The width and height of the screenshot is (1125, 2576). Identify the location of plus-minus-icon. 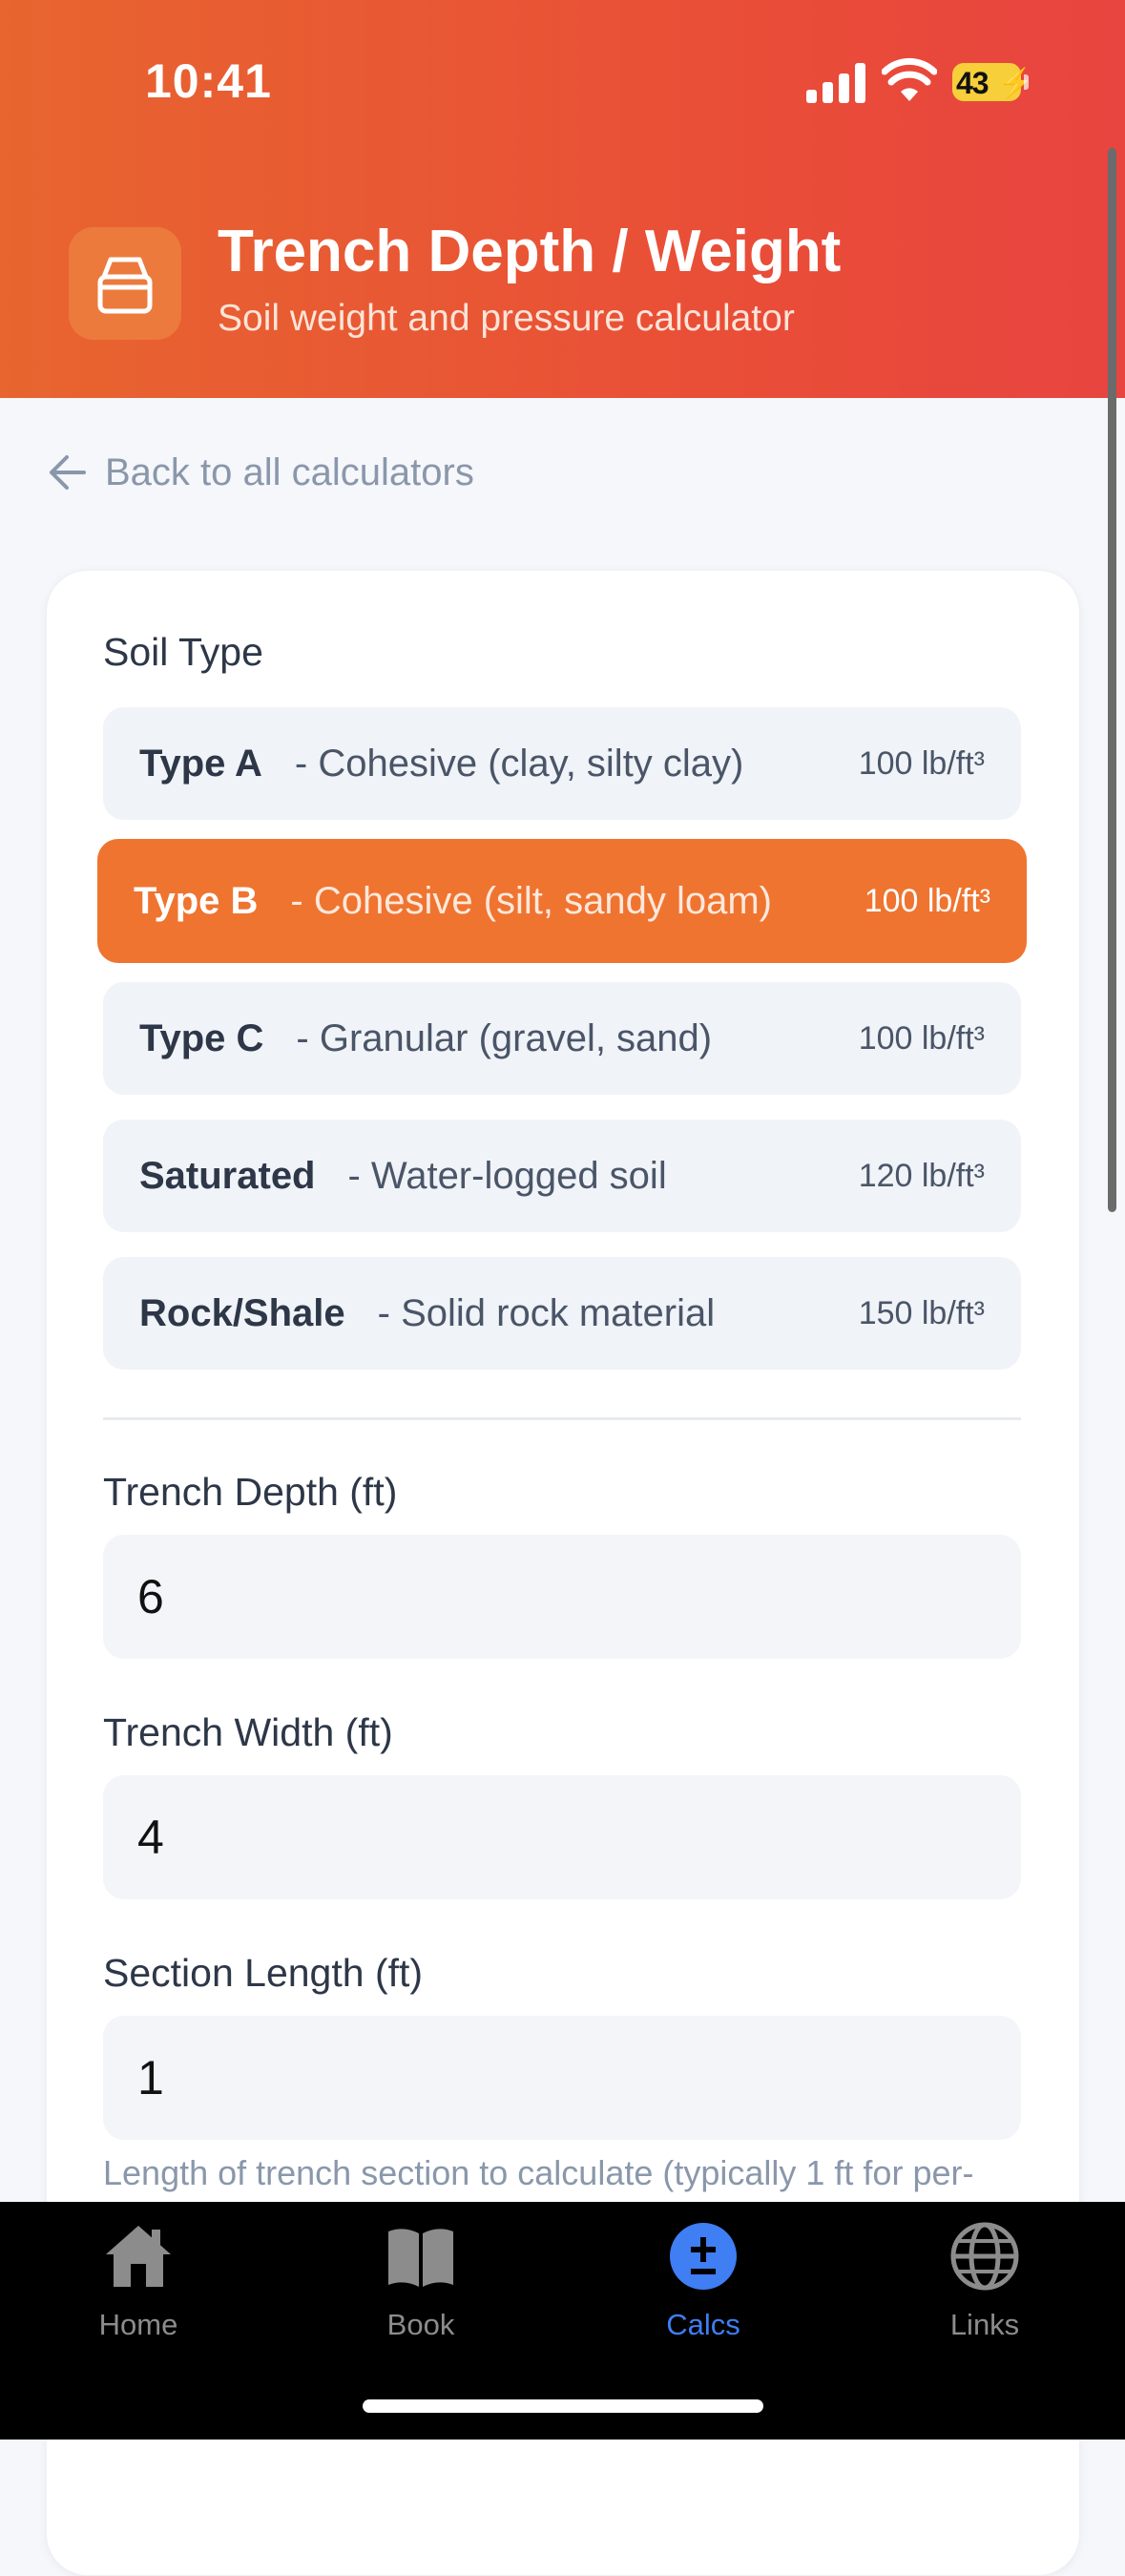
(703, 2256).